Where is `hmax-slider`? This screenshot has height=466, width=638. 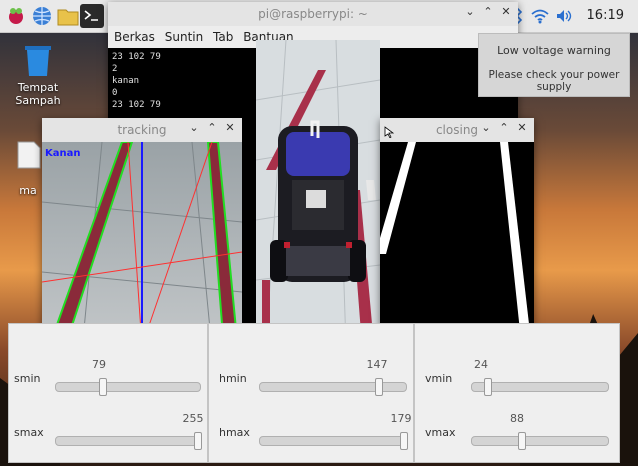 hmax-slider is located at coordinates (333, 441).